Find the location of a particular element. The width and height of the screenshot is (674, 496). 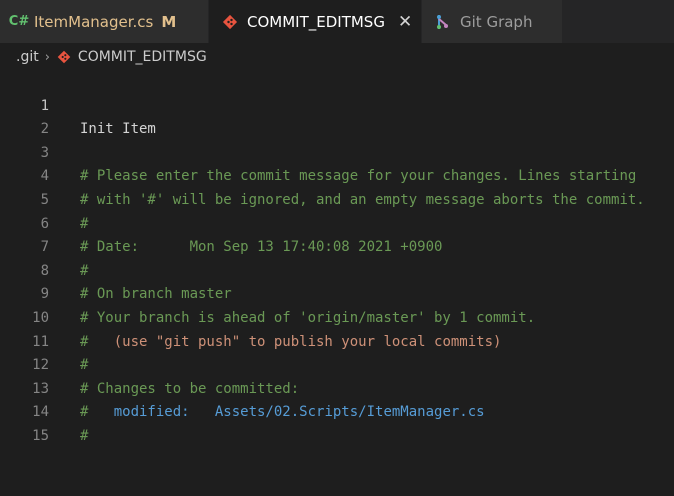

editor-line: 1 Init Item is located at coordinates (337, 104).